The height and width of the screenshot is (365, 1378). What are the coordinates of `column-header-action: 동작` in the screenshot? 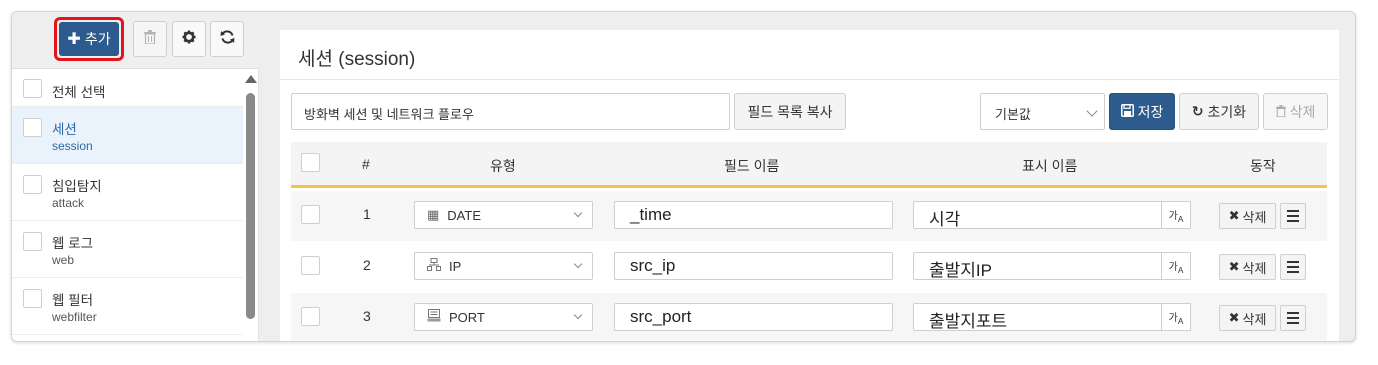 It's located at (1263, 166).